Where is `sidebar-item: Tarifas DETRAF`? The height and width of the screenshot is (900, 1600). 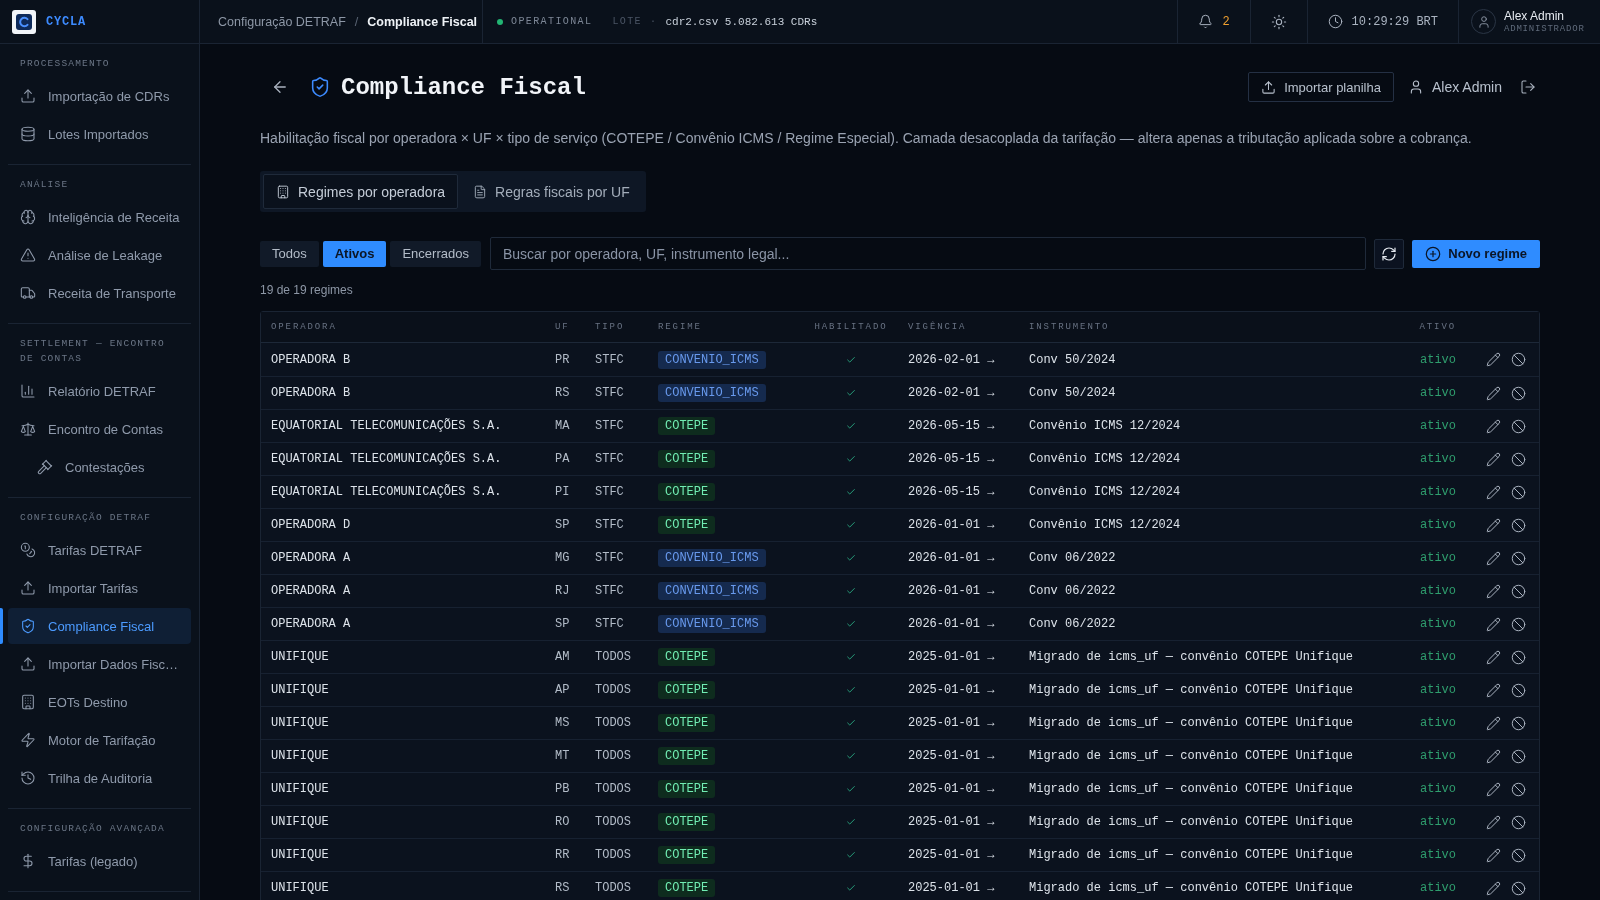 sidebar-item: Tarifas DETRAF is located at coordinates (99, 550).